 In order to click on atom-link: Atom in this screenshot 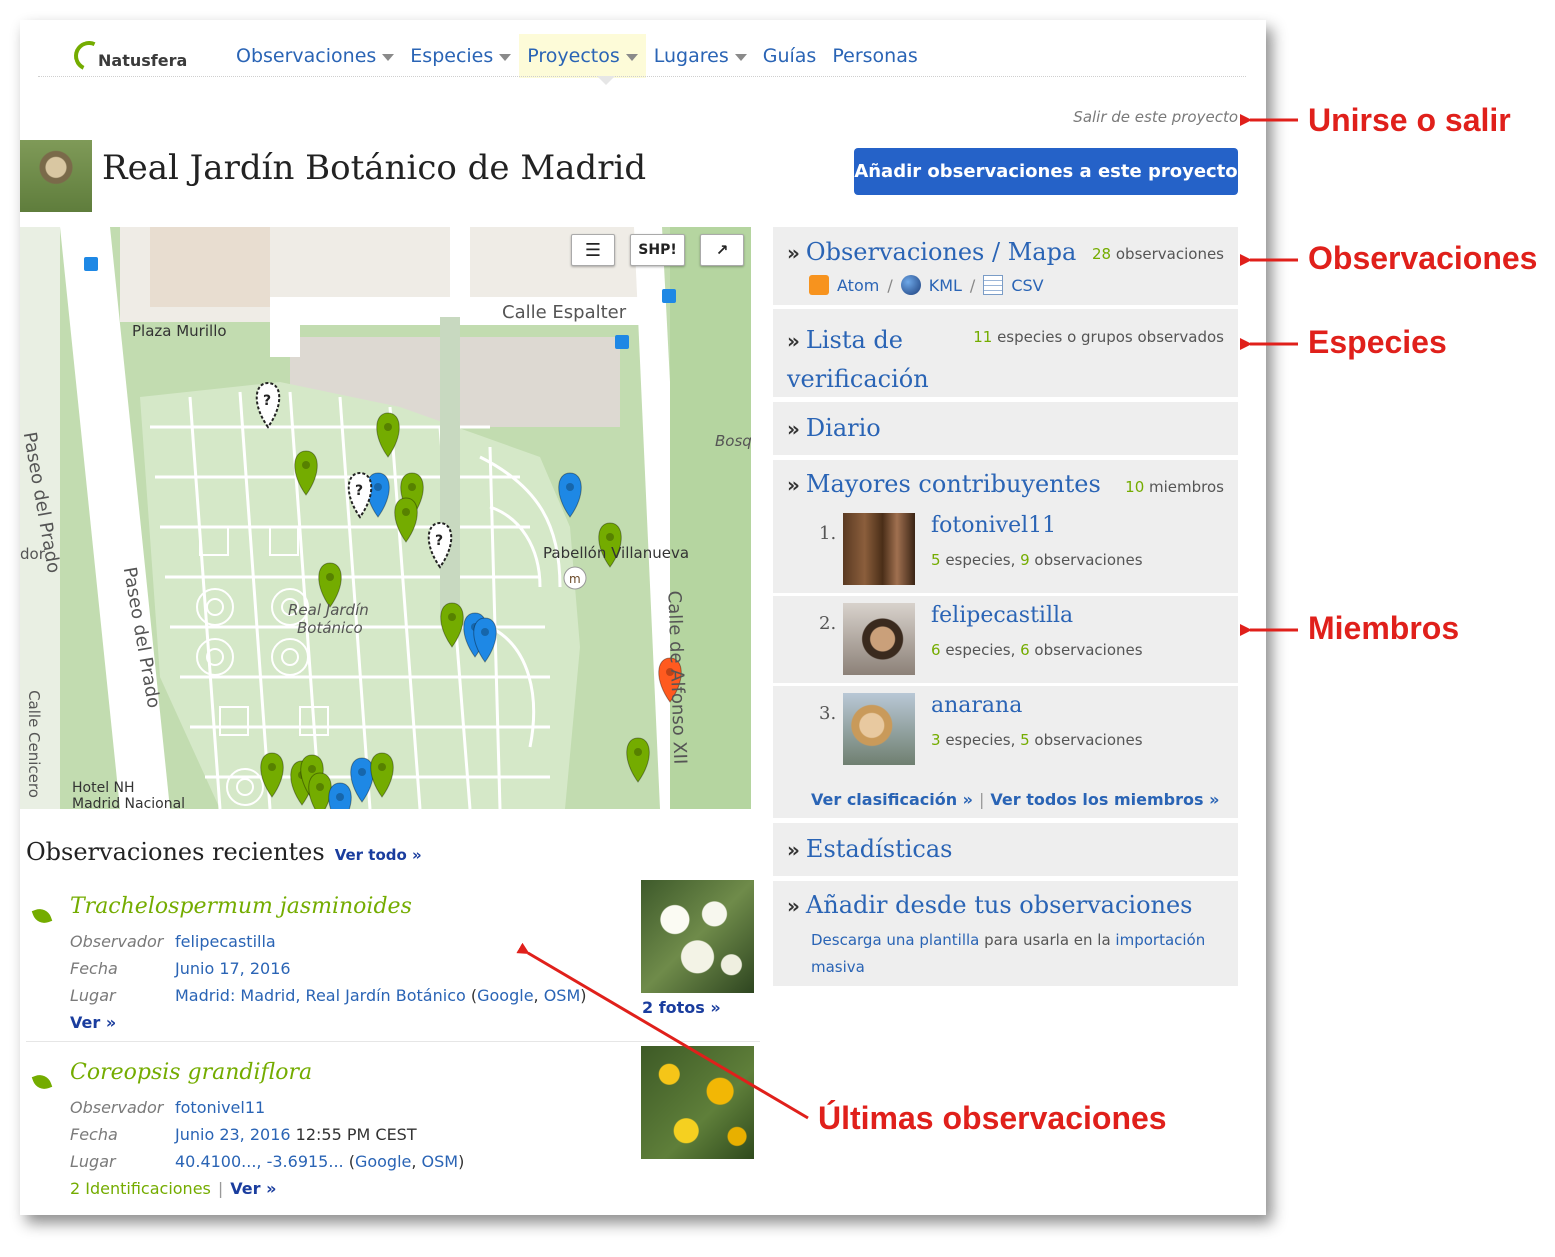, I will do `click(858, 285)`.